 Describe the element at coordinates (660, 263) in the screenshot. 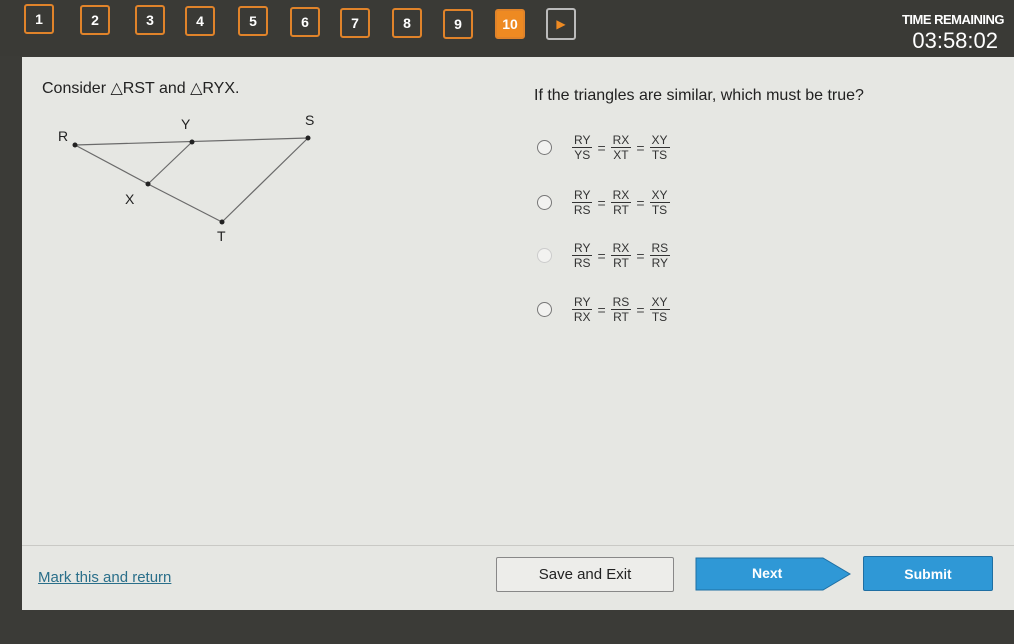

I see `denominator: RY` at that location.